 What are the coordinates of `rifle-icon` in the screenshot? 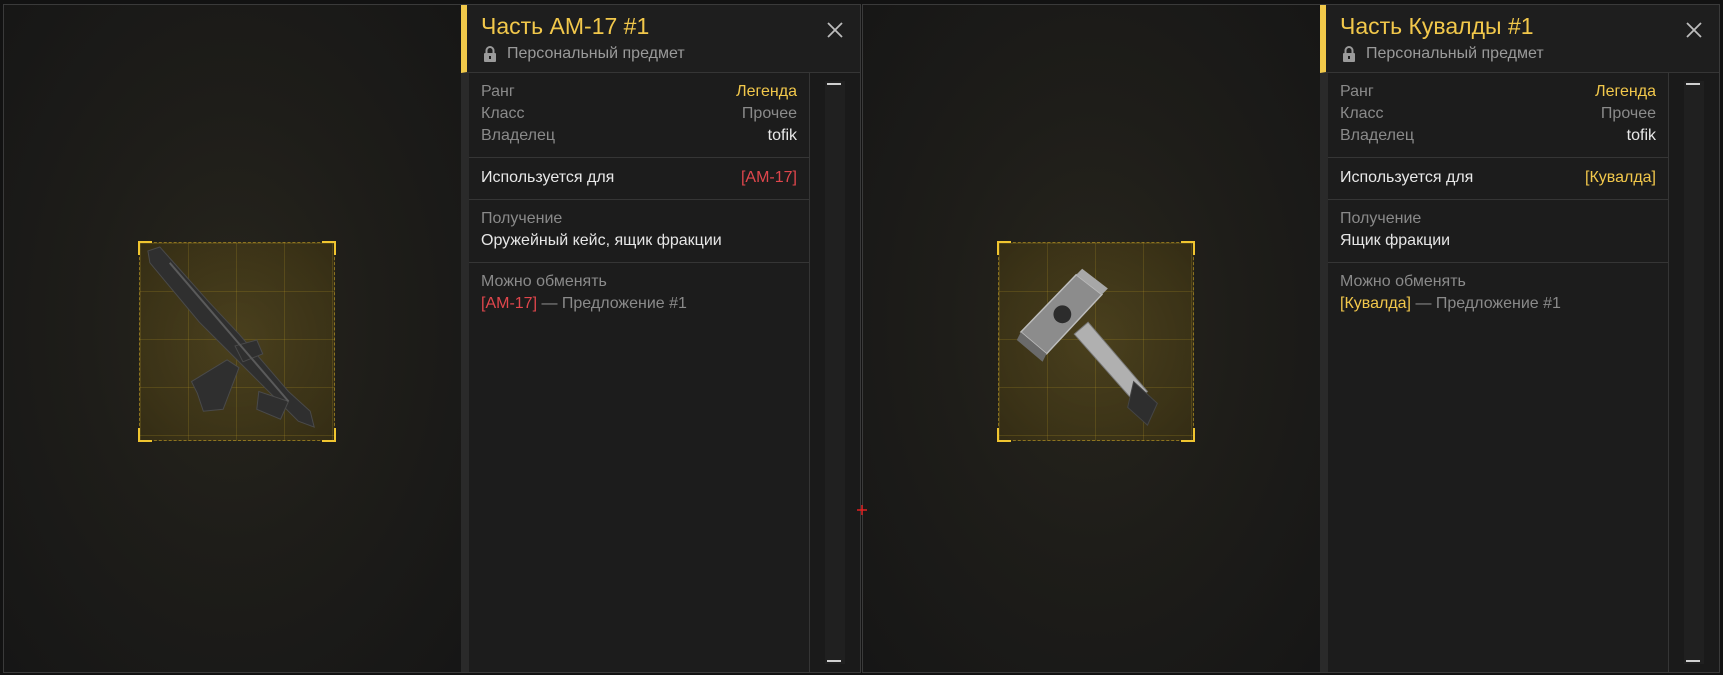 It's located at (231, 337).